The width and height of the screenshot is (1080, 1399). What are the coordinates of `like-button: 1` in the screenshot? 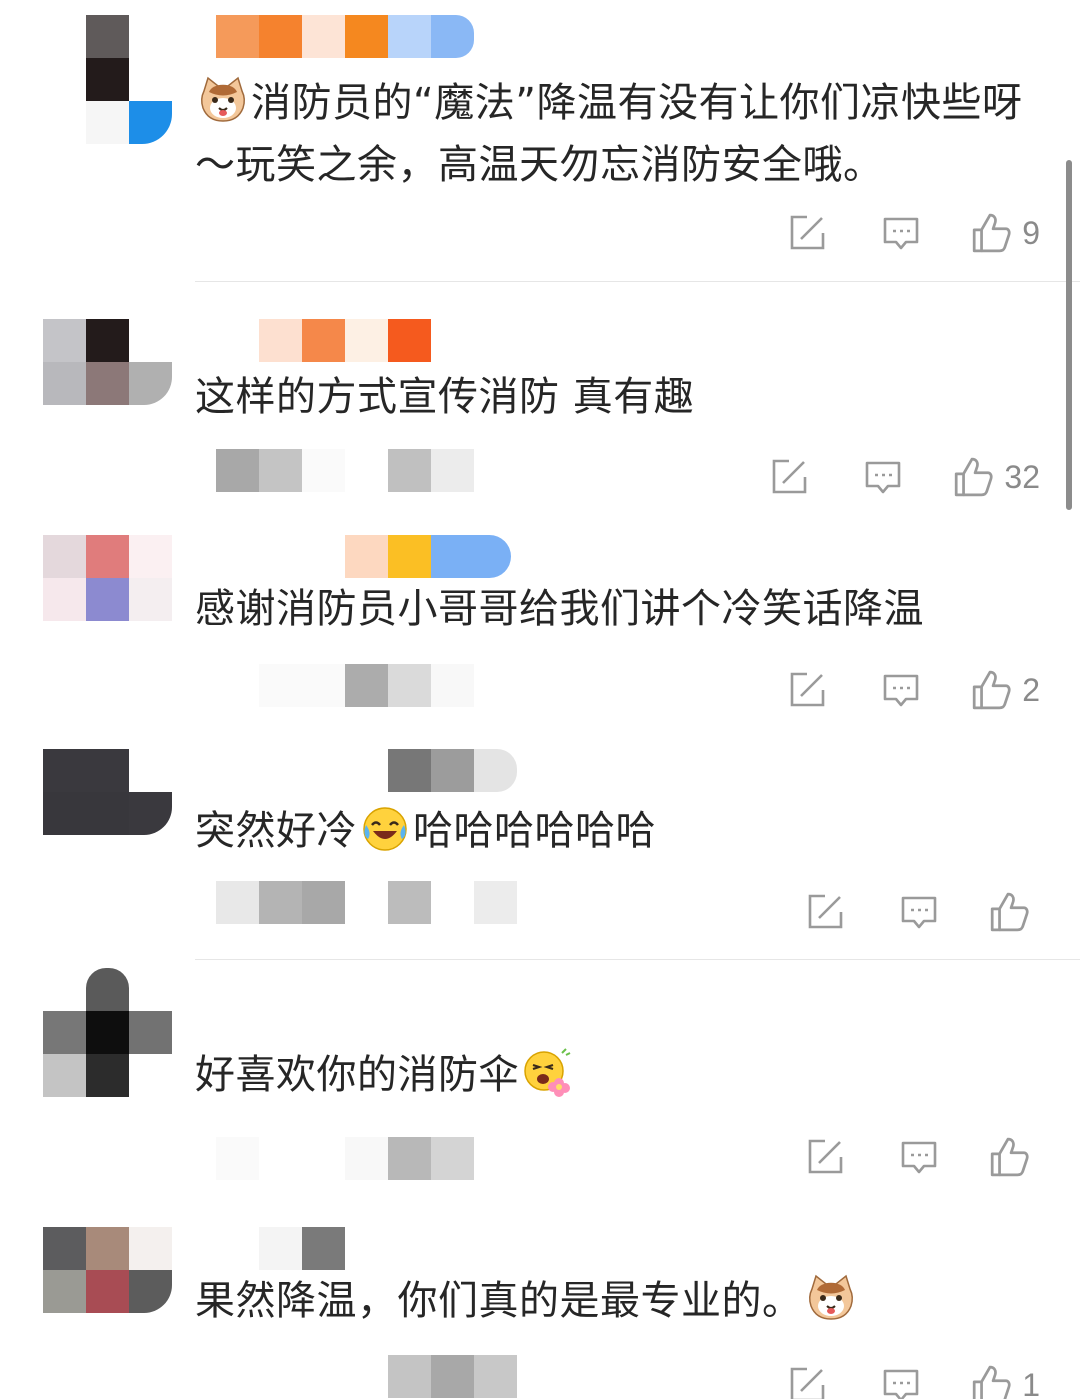 It's located at (1005, 1381).